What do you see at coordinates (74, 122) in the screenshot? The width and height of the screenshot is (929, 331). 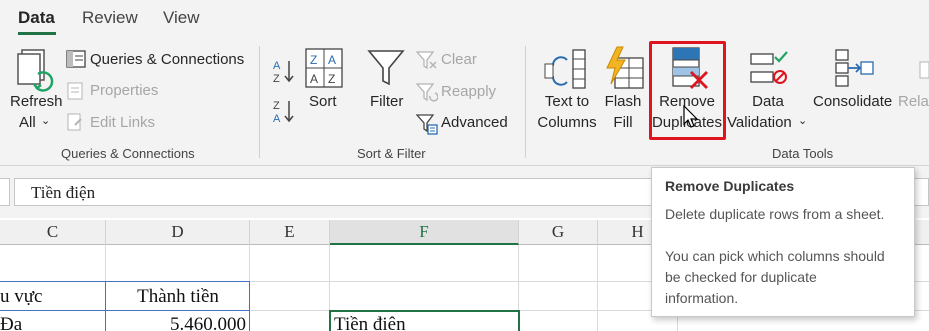 I see `edit-links-icon` at bounding box center [74, 122].